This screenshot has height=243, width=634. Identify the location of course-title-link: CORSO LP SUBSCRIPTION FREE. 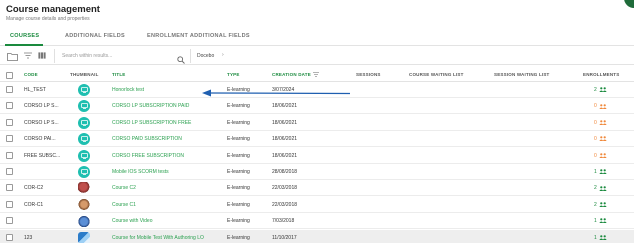
(151, 123).